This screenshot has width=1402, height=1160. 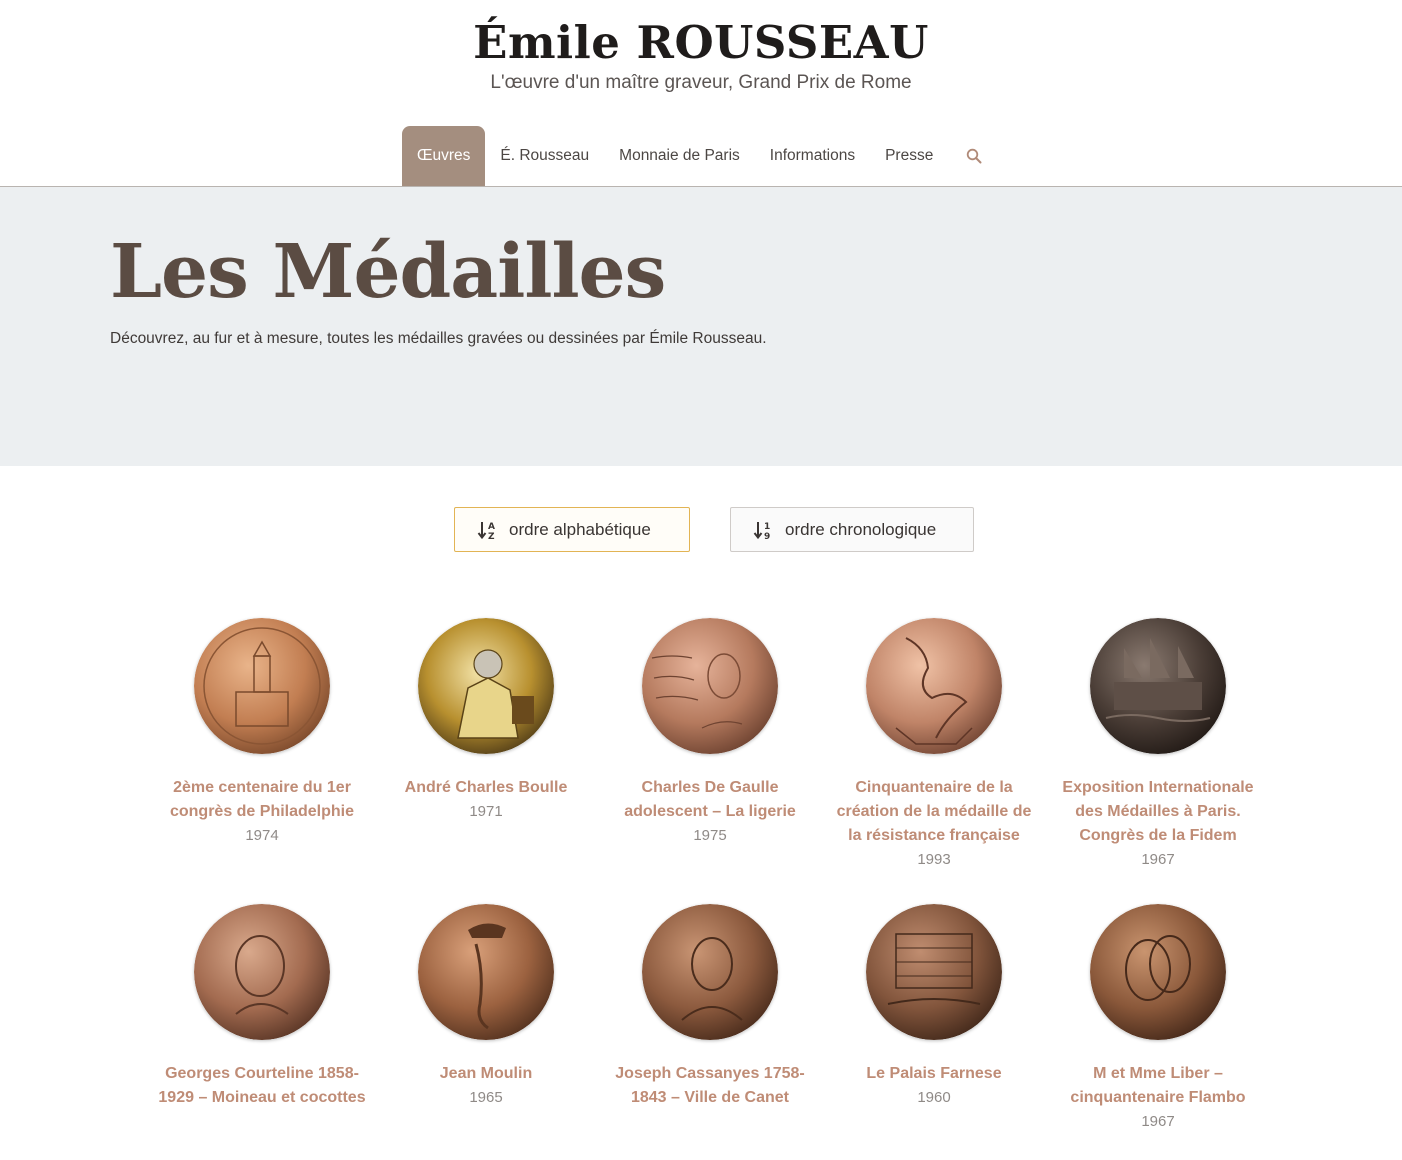 I want to click on sort-alphabetical-button: A Z ordre alphabétique, so click(x=572, y=529).